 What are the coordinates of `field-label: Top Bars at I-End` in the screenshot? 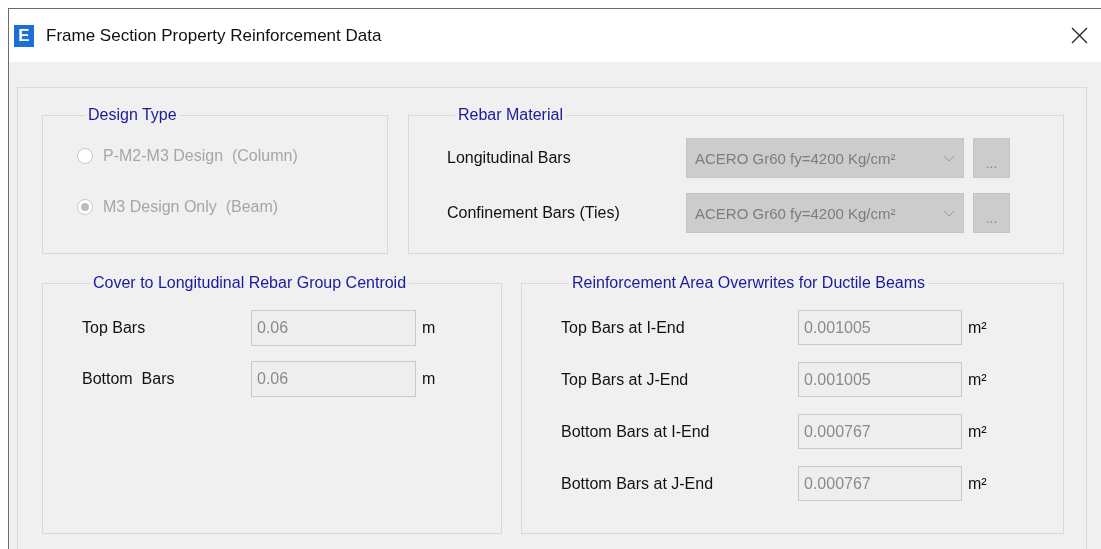 It's located at (623, 327).